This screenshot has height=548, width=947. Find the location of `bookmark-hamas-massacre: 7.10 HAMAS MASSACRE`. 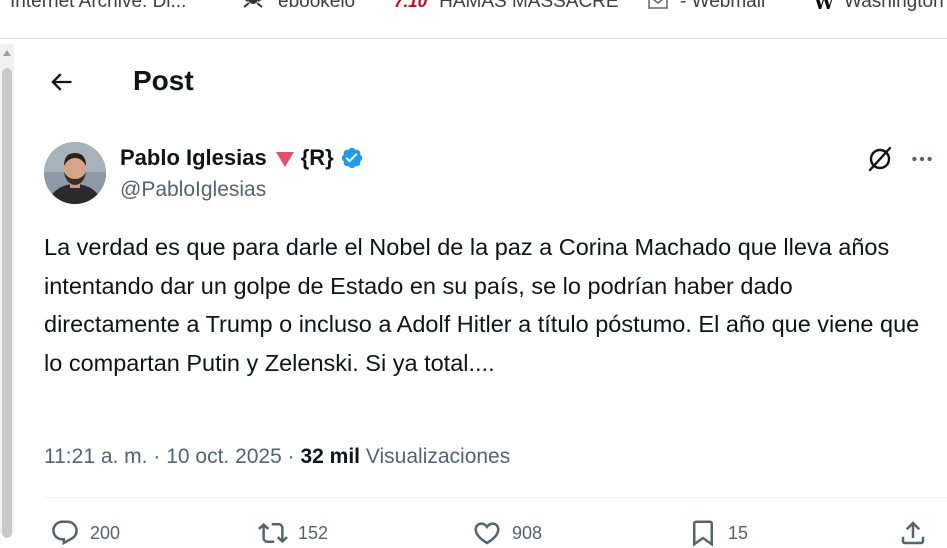

bookmark-hamas-massacre: 7.10 HAMAS MASSACRE is located at coordinates (506, 7).